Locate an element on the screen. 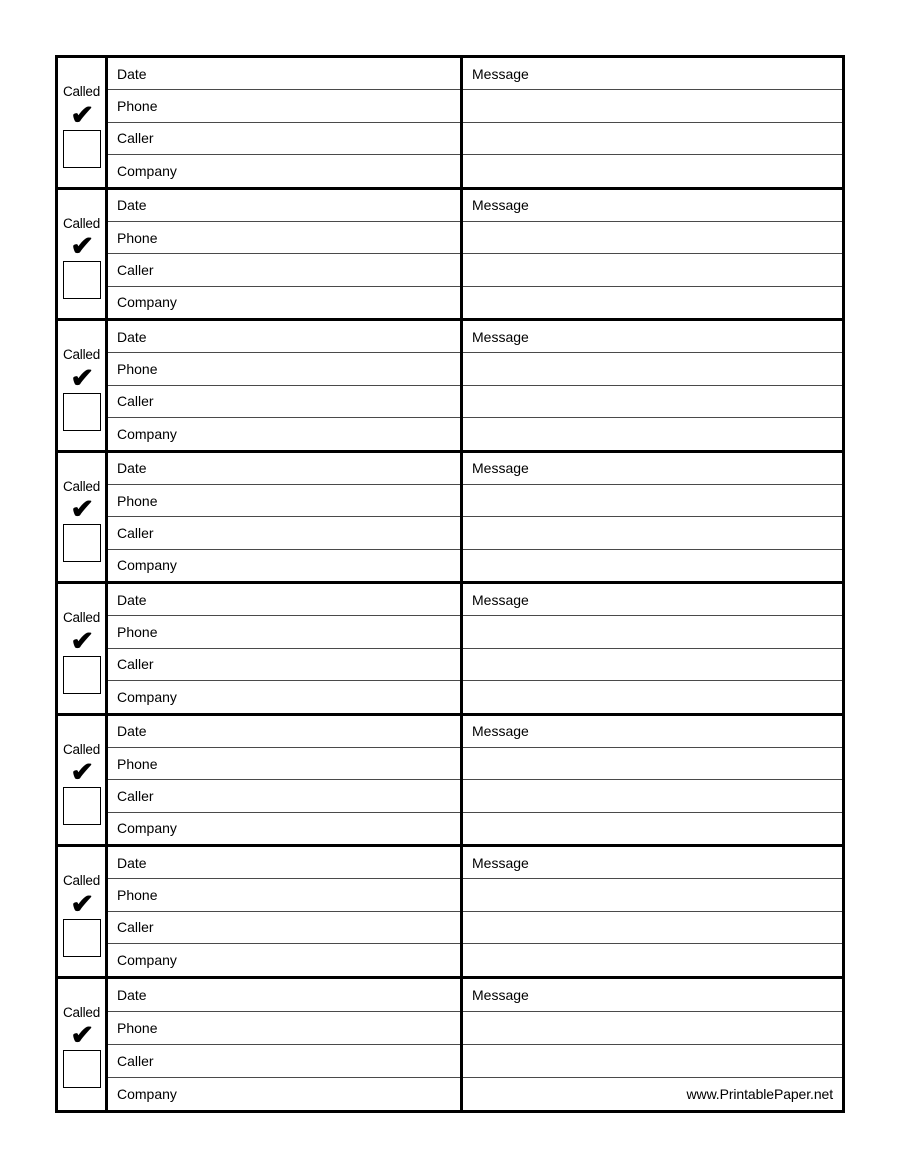 The image size is (900, 1165). message-header-label: Message is located at coordinates (500, 73).